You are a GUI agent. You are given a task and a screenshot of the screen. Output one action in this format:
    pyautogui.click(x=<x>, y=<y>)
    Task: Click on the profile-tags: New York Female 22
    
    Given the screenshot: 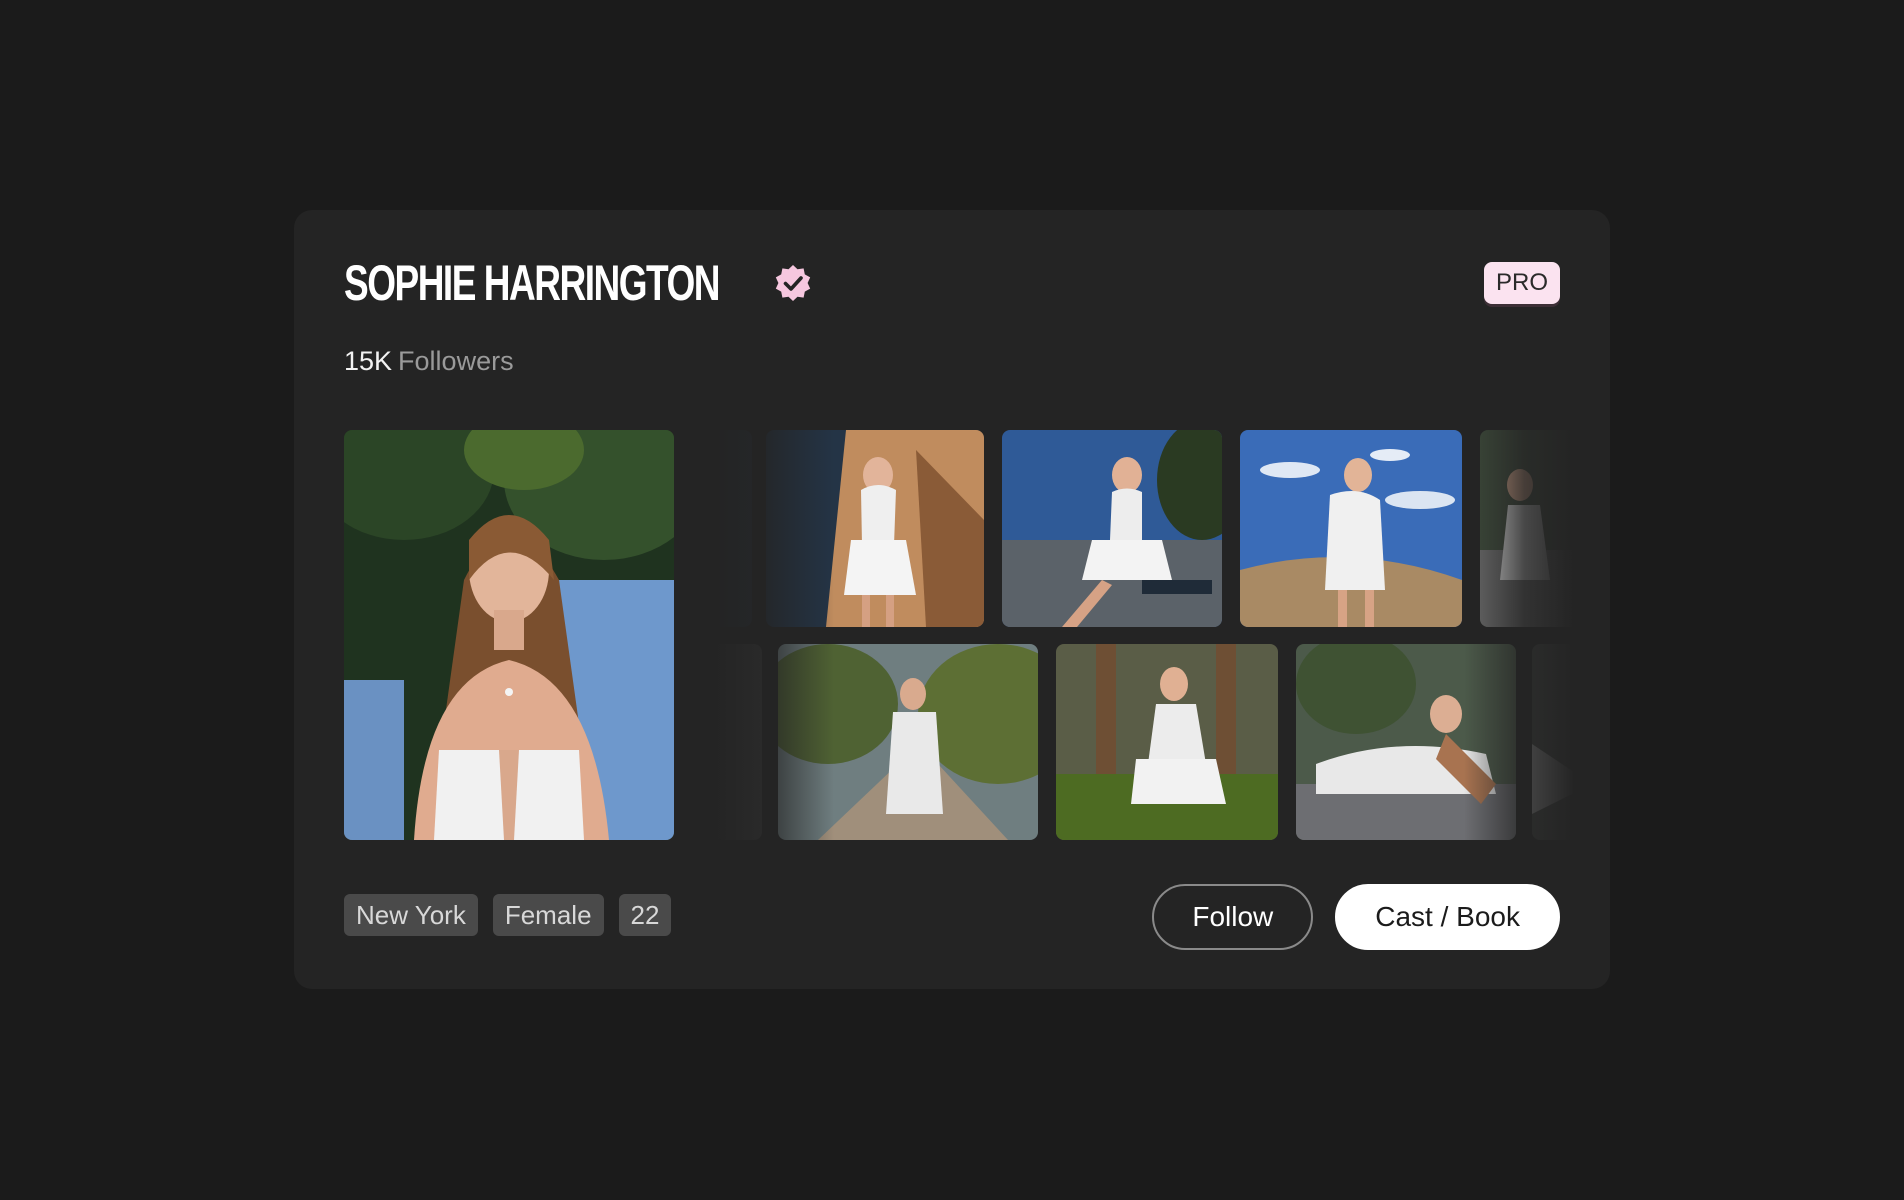 What is the action you would take?
    pyautogui.click(x=508, y=915)
    